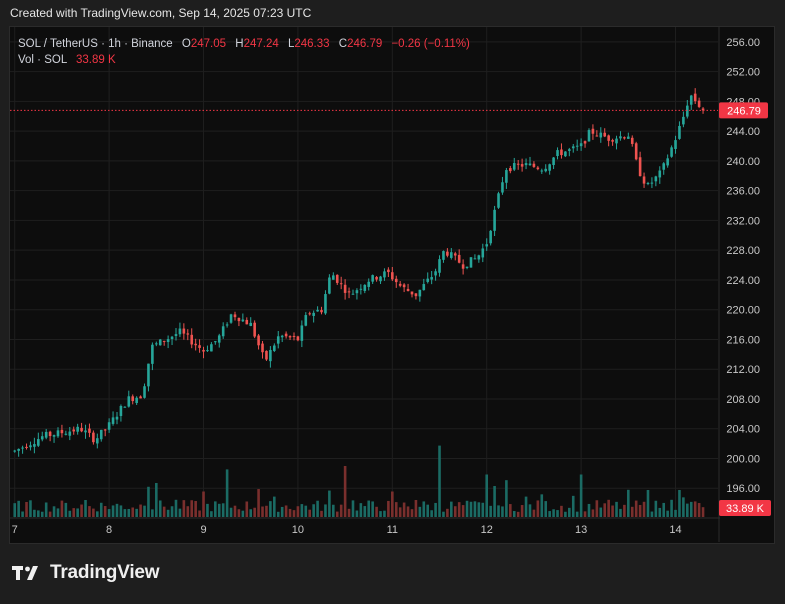  What do you see at coordinates (743, 132) in the screenshot?
I see `y-tick-label: 244.00` at bounding box center [743, 132].